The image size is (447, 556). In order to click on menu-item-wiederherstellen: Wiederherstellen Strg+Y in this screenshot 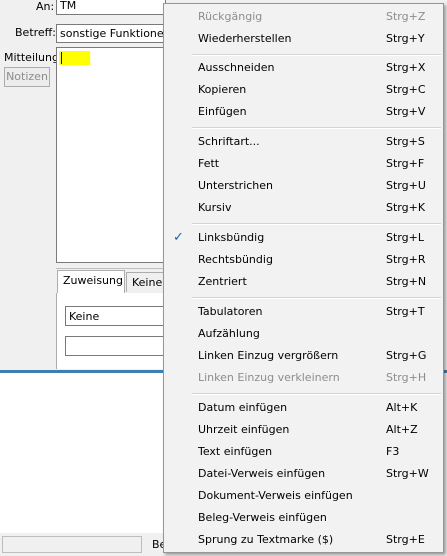, I will do `click(303, 39)`.